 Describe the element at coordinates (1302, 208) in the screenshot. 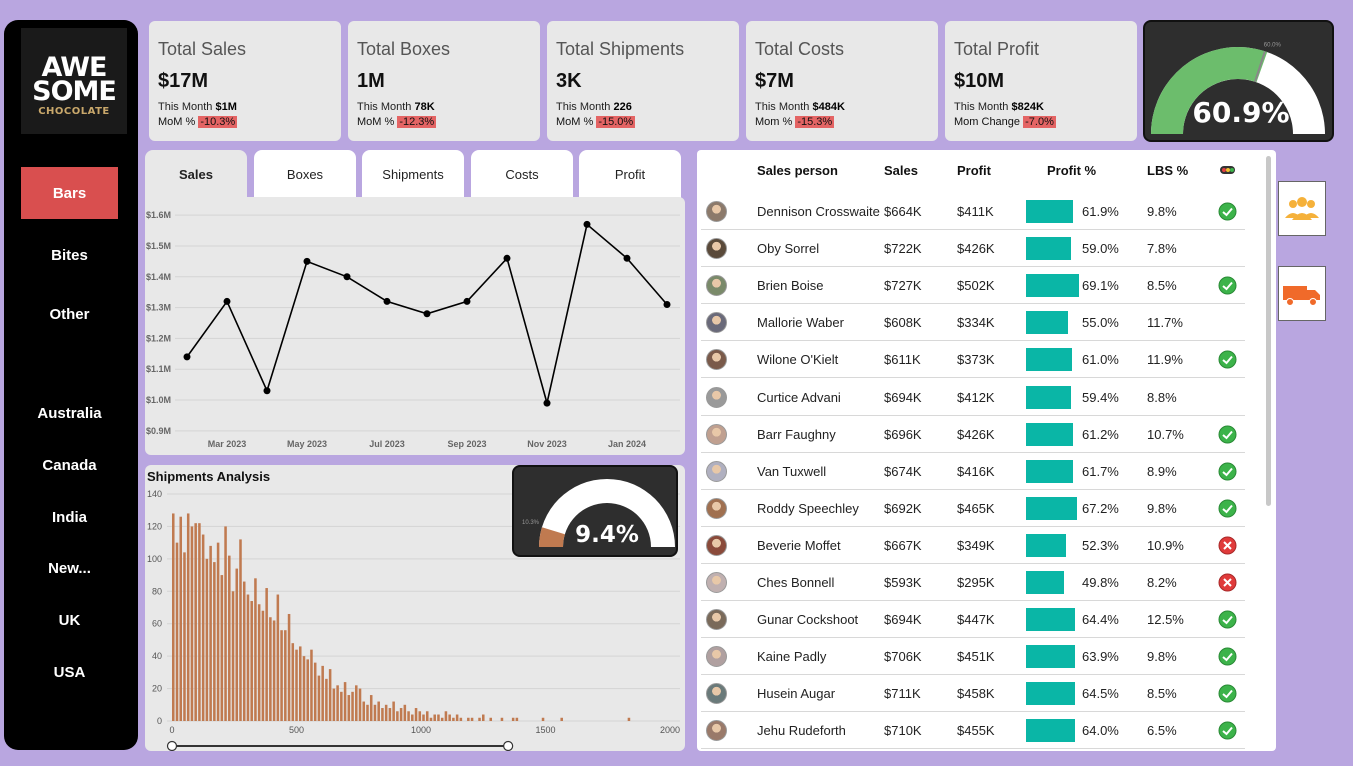

I see `people-button` at that location.